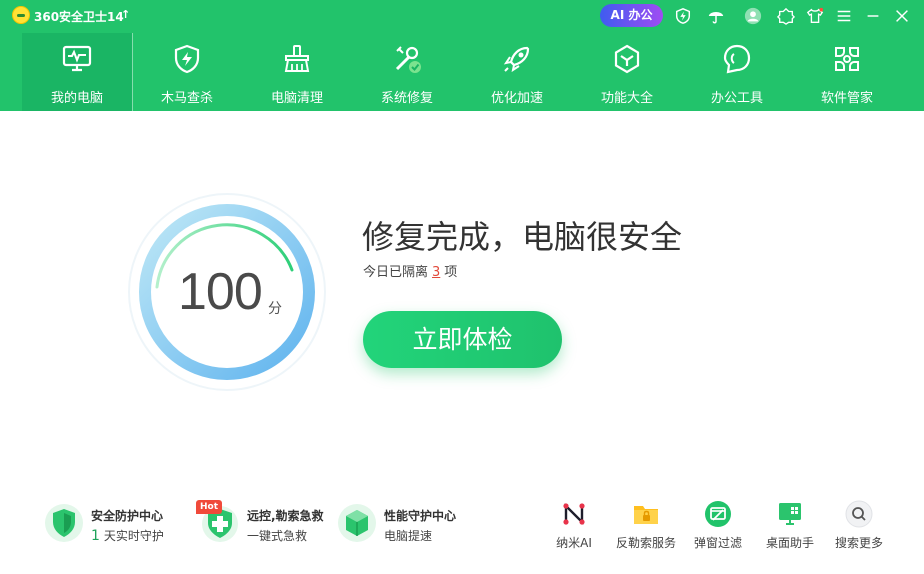 The height and width of the screenshot is (574, 924). What do you see at coordinates (186, 98) in the screenshot?
I see `tab-label: 木马查杀` at bounding box center [186, 98].